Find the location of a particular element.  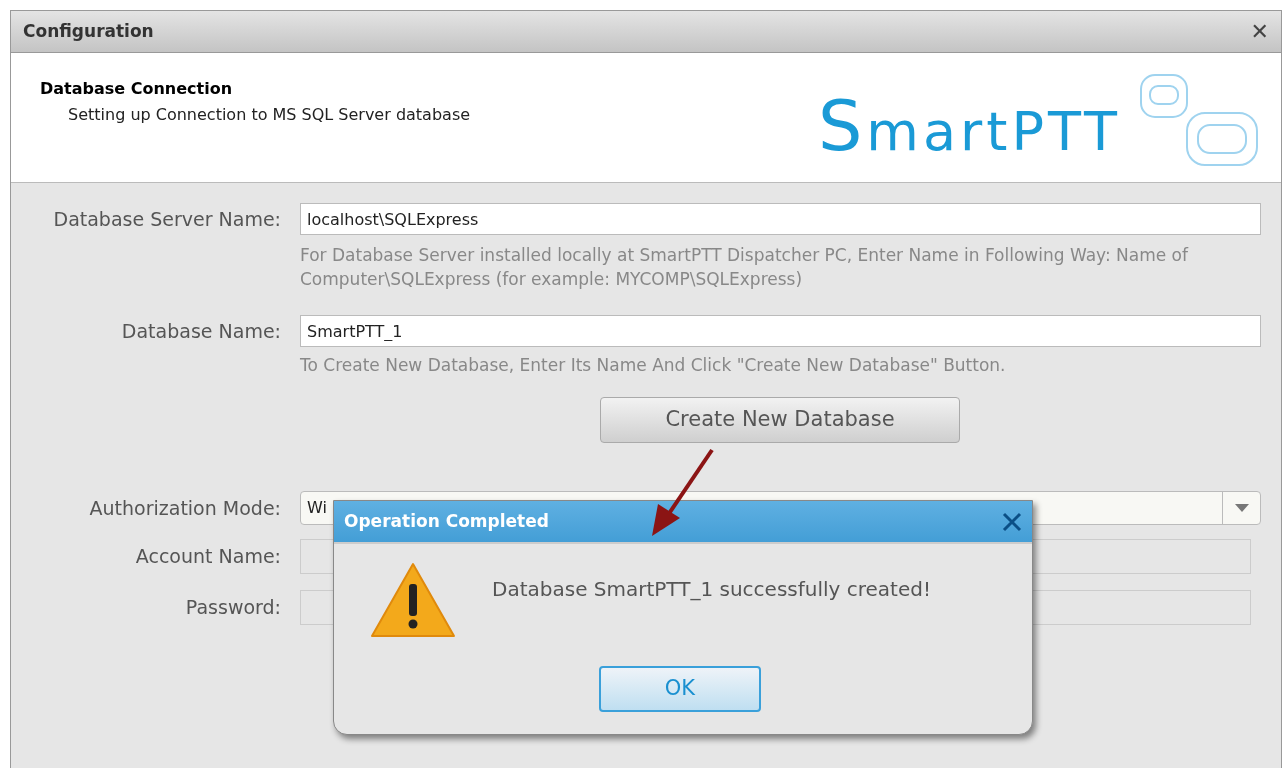

header-subtitle: Setting up Connection to MS SQL Server database is located at coordinates (269, 115).